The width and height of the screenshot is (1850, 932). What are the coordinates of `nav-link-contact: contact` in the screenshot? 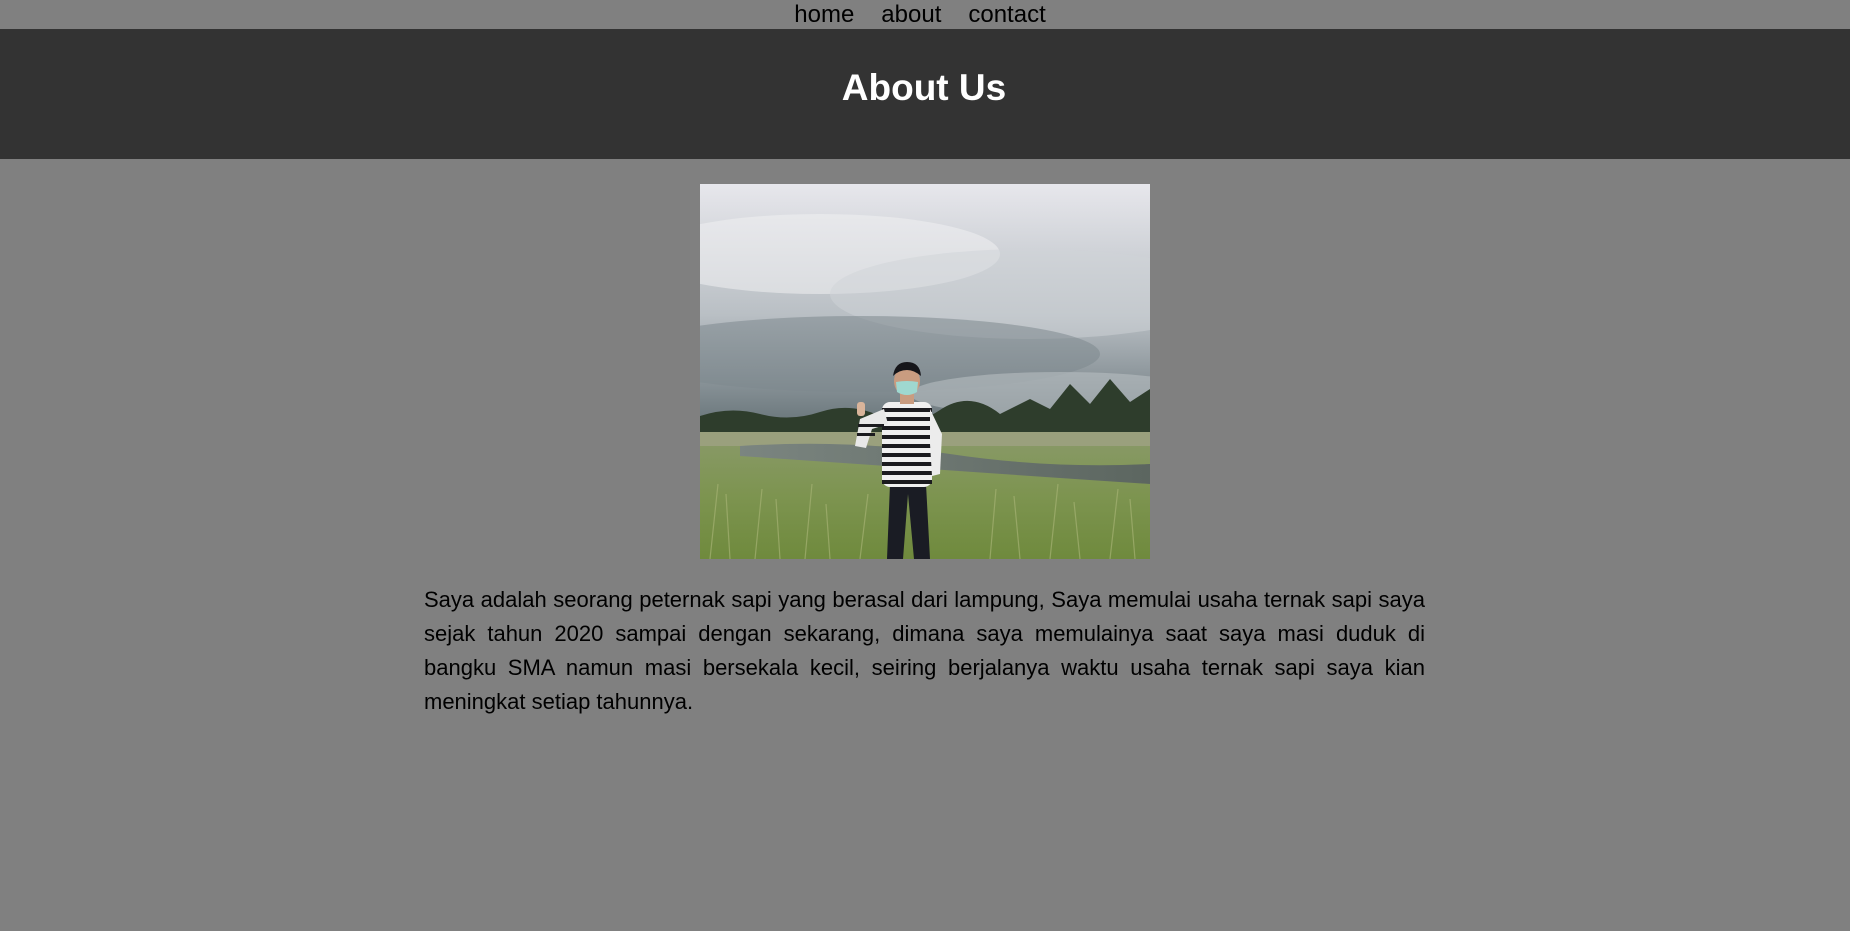 It's located at (1006, 14).